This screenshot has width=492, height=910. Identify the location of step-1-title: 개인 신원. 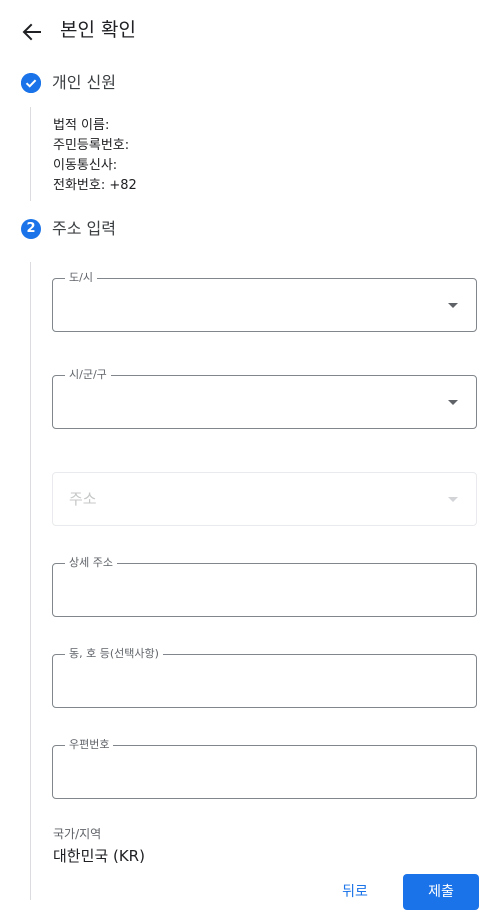
(84, 82).